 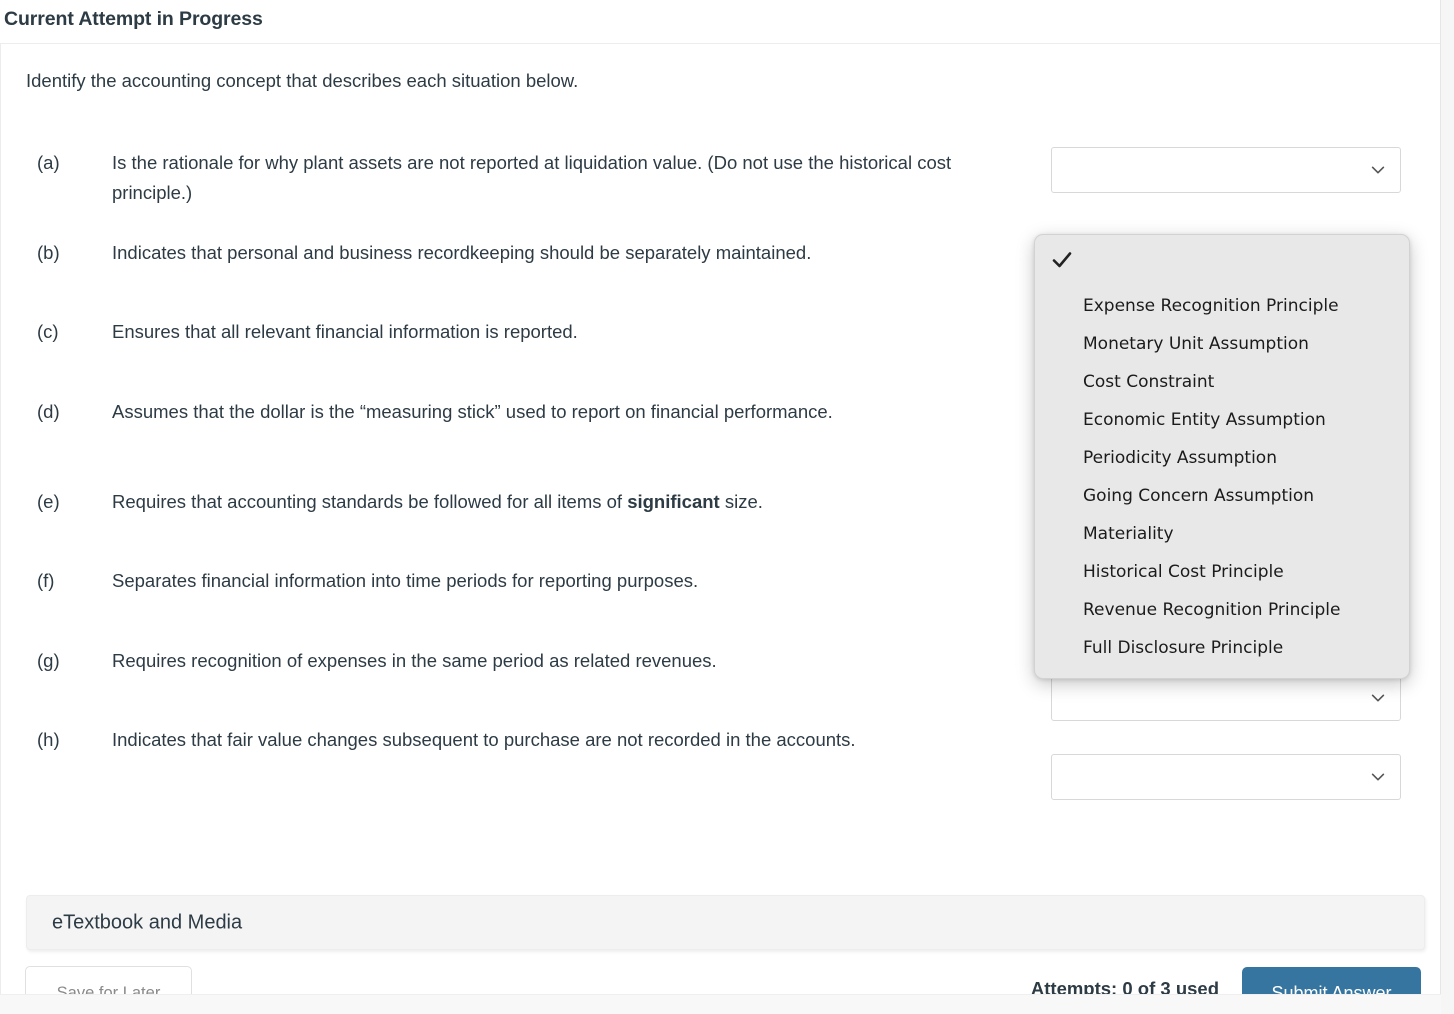 What do you see at coordinates (720, 1004) in the screenshot?
I see `bottom-strip` at bounding box center [720, 1004].